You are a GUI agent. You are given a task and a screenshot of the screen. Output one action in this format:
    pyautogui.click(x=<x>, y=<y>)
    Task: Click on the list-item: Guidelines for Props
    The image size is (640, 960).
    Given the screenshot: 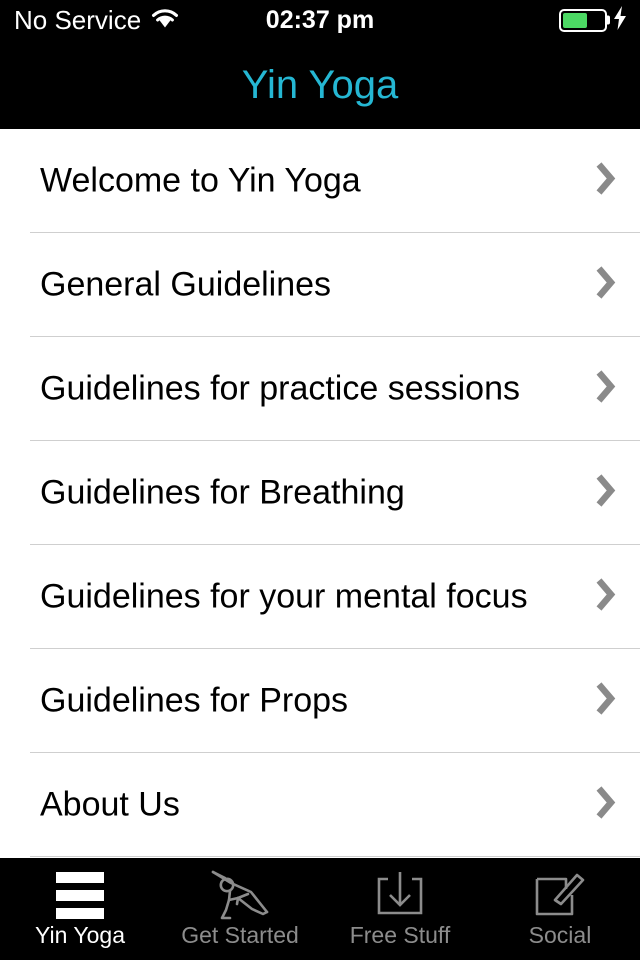 What is the action you would take?
    pyautogui.click(x=320, y=701)
    